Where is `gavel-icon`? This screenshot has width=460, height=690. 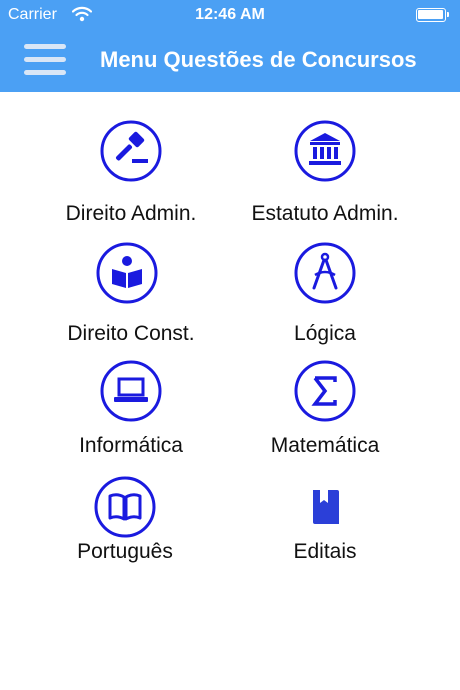
gavel-icon is located at coordinates (131, 151).